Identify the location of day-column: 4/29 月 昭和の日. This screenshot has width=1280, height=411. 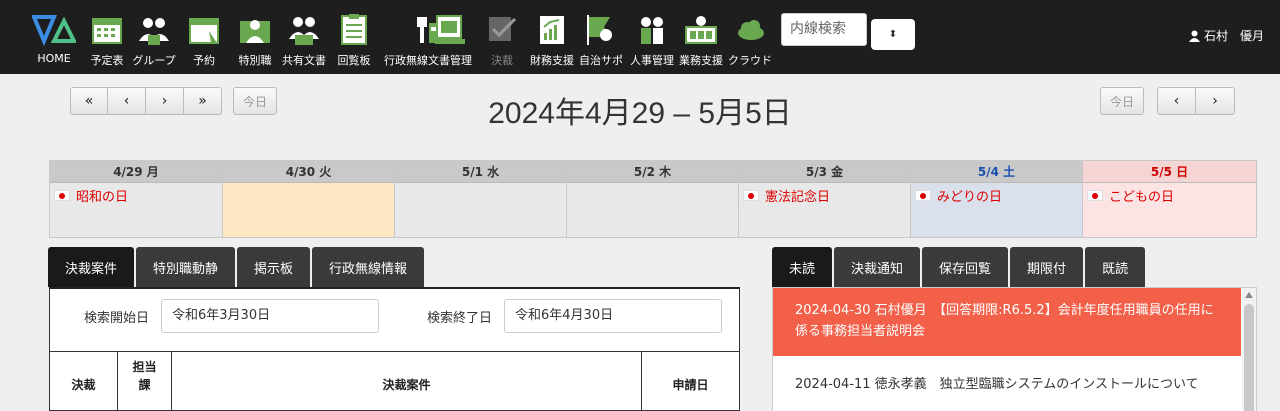
(136, 199).